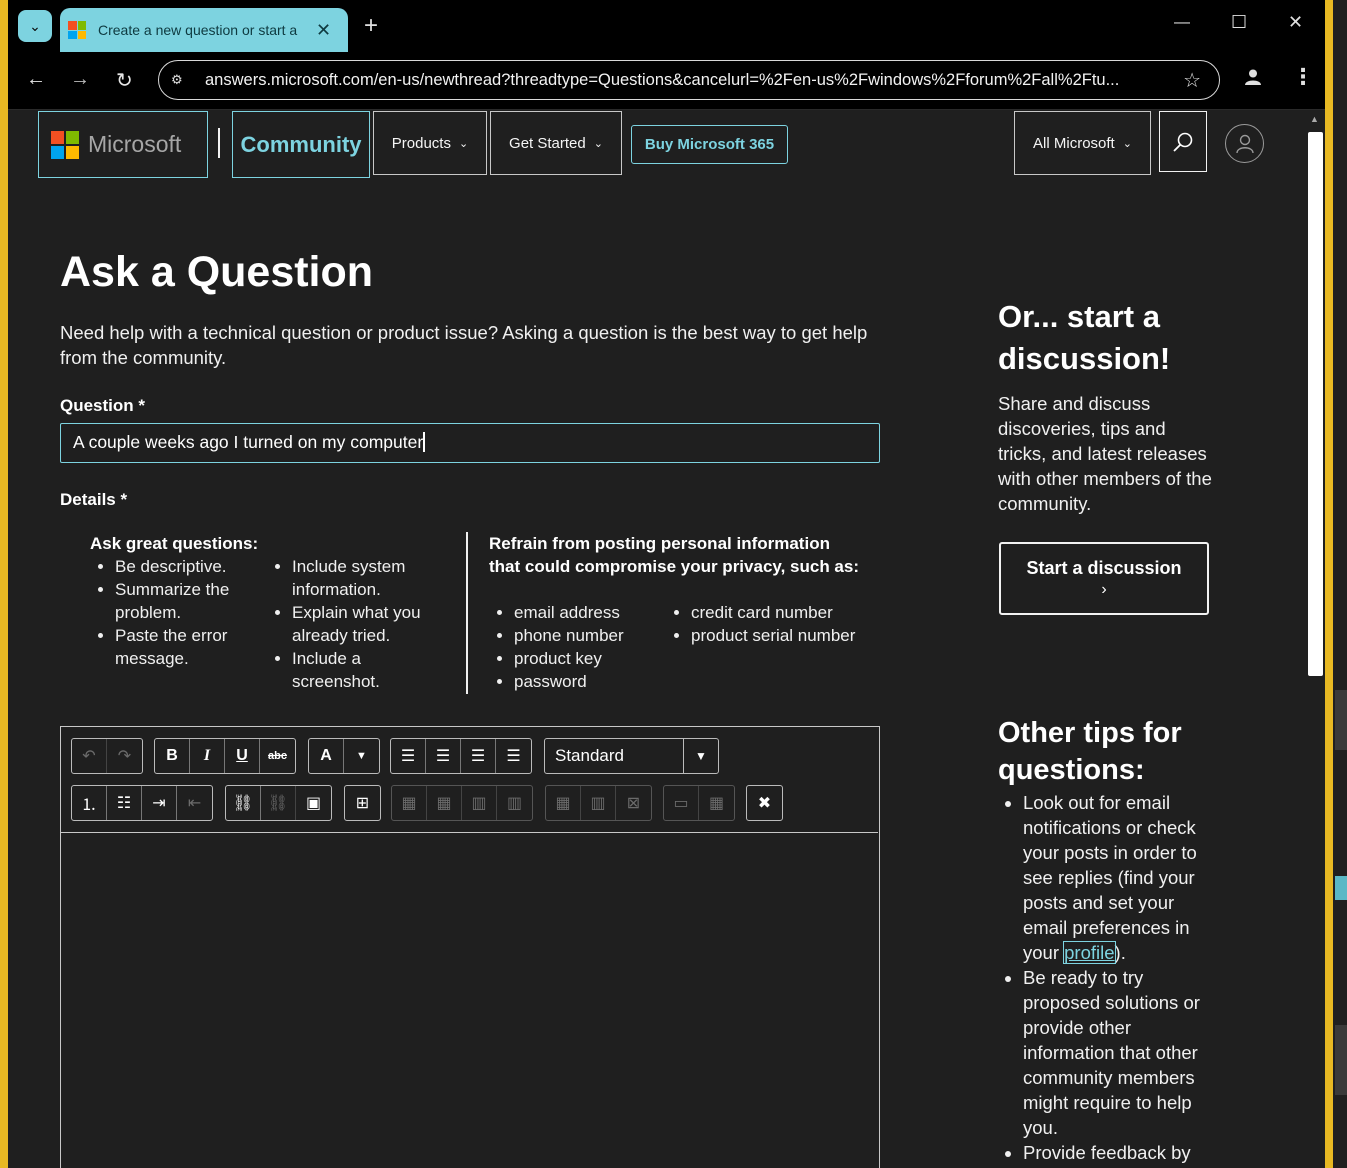 This screenshot has height=1168, width=1347. What do you see at coordinates (424, 442) in the screenshot?
I see `text-caret` at bounding box center [424, 442].